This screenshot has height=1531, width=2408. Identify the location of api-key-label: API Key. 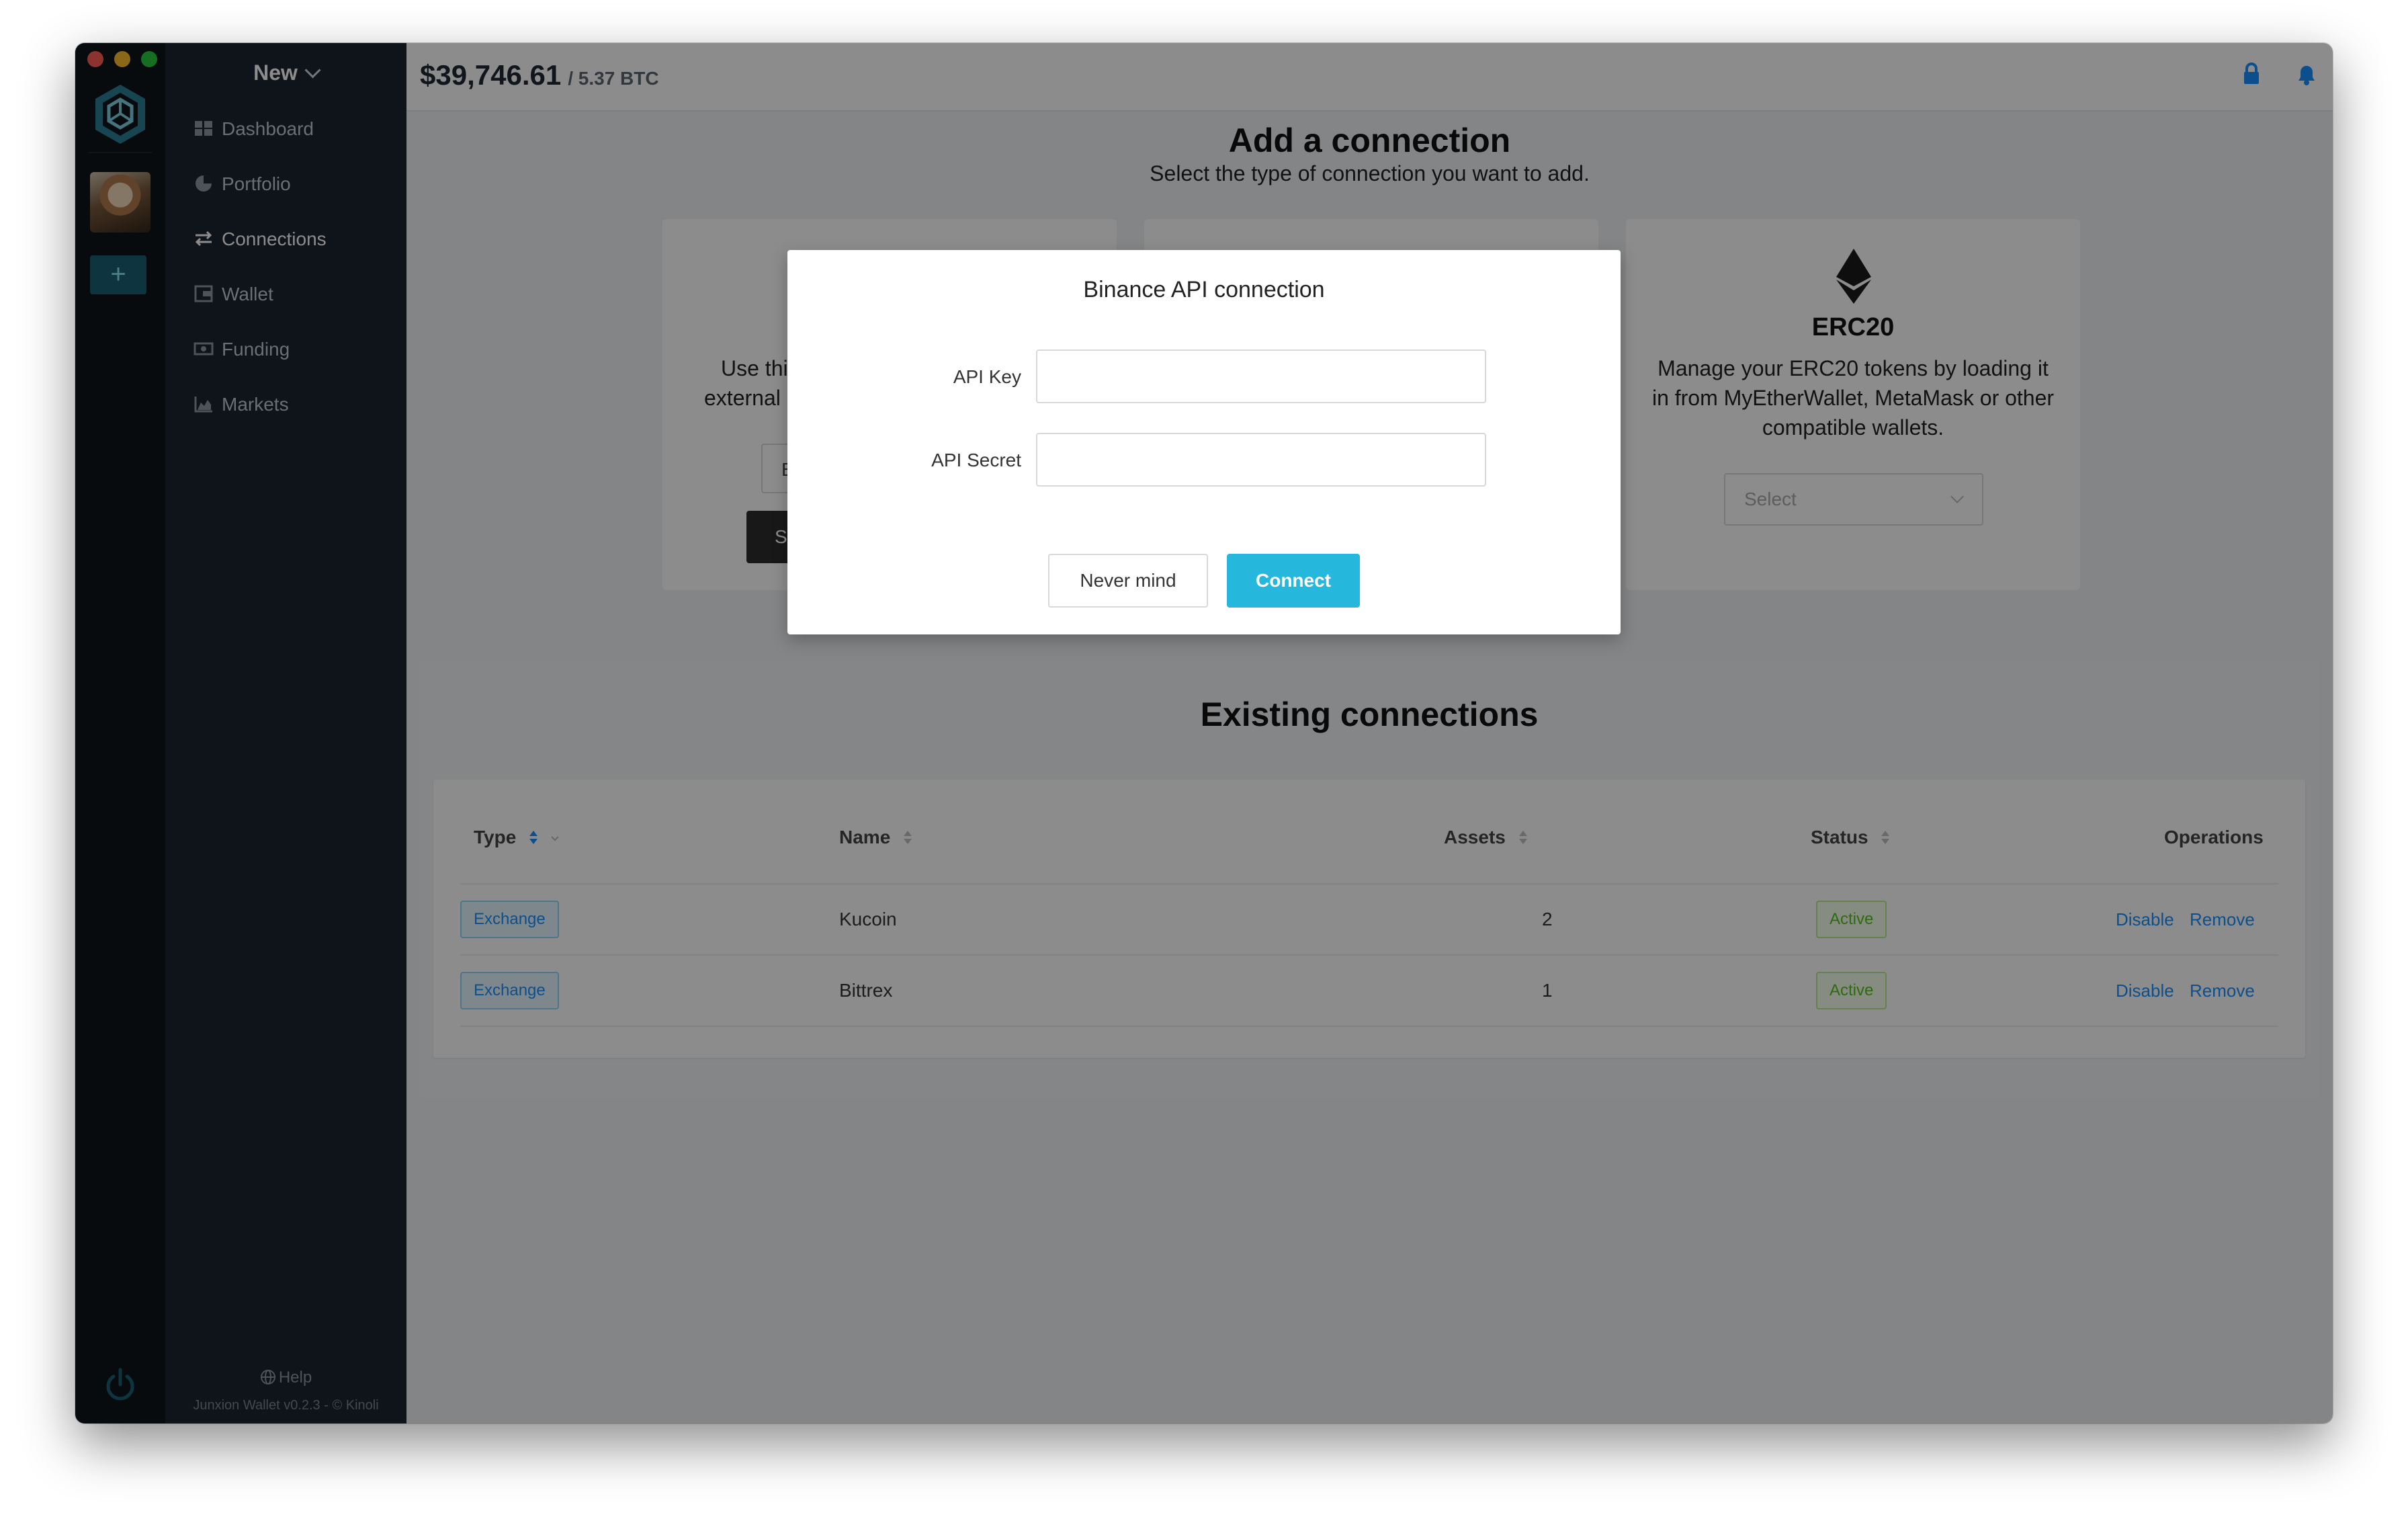
(987, 376).